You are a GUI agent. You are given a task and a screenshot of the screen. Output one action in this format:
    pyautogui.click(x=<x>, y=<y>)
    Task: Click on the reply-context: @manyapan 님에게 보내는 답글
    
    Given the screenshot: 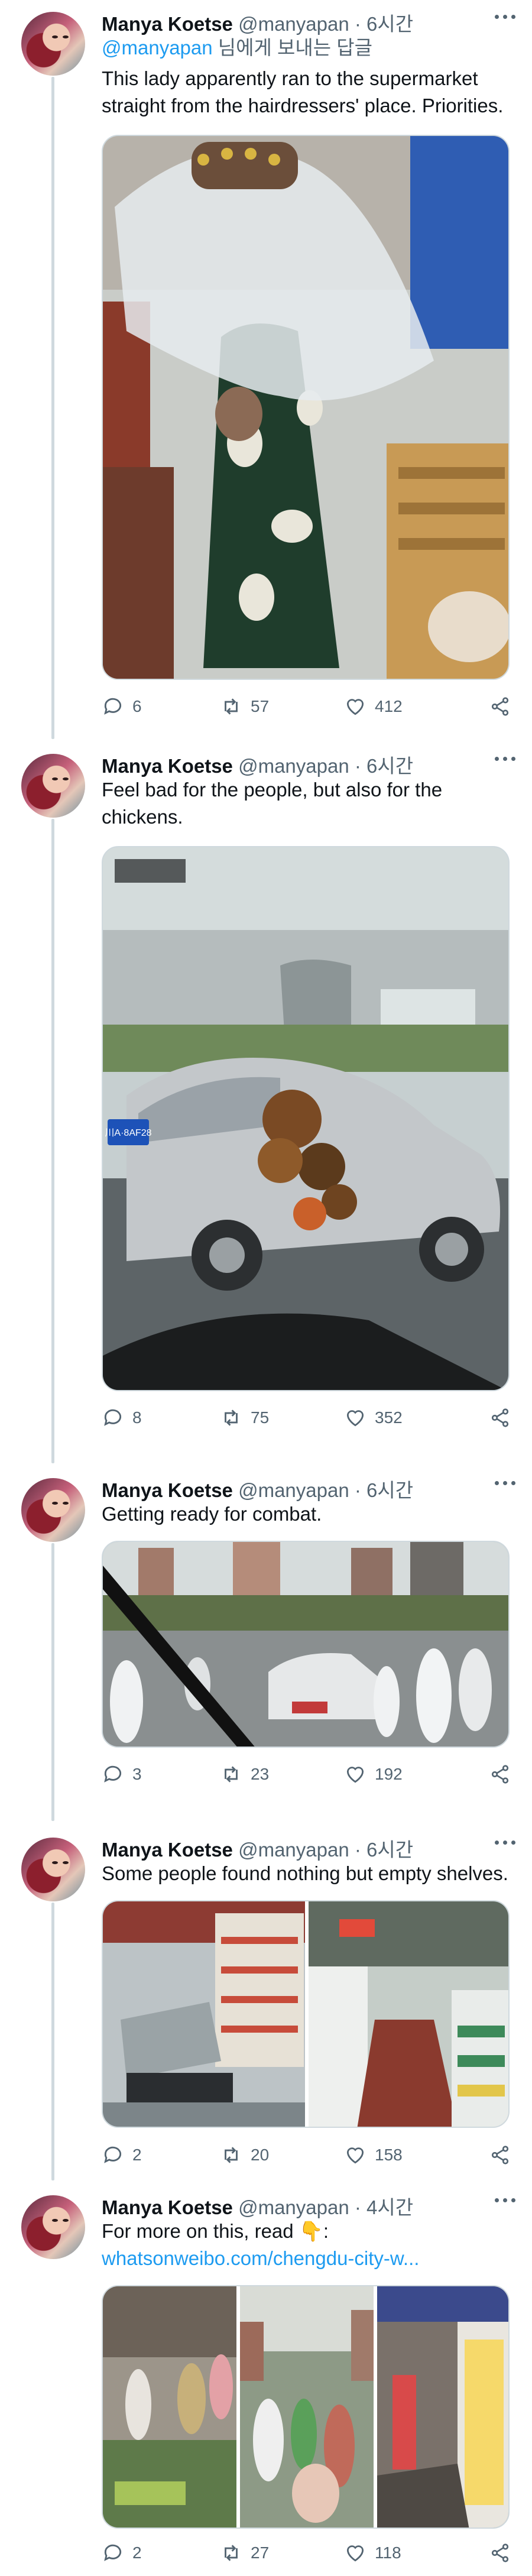 What is the action you would take?
    pyautogui.click(x=237, y=47)
    